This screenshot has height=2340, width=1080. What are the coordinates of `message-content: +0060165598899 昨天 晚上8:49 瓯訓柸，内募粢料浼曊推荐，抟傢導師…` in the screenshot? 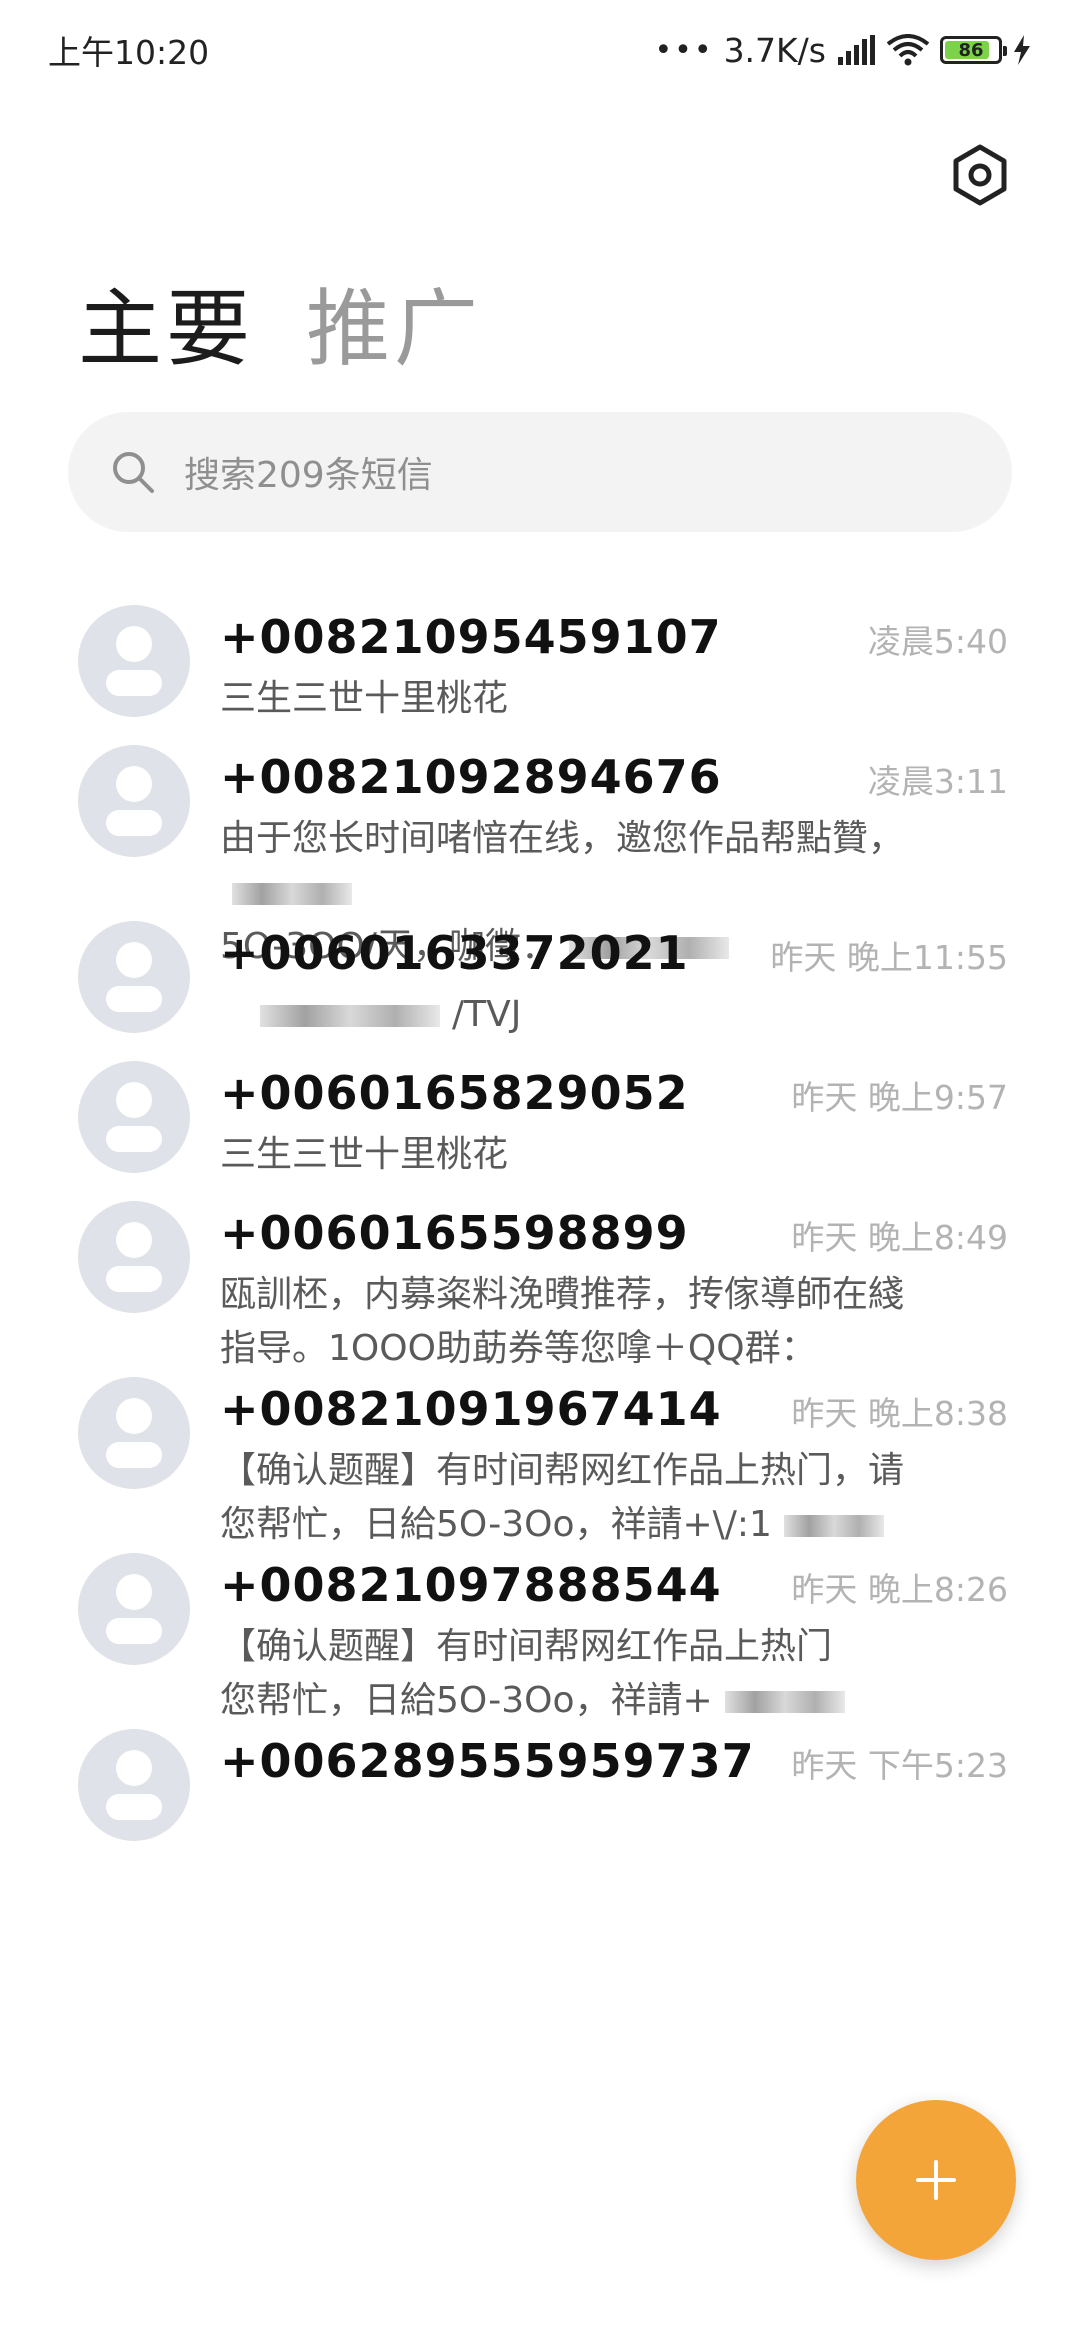 It's located at (614, 1287).